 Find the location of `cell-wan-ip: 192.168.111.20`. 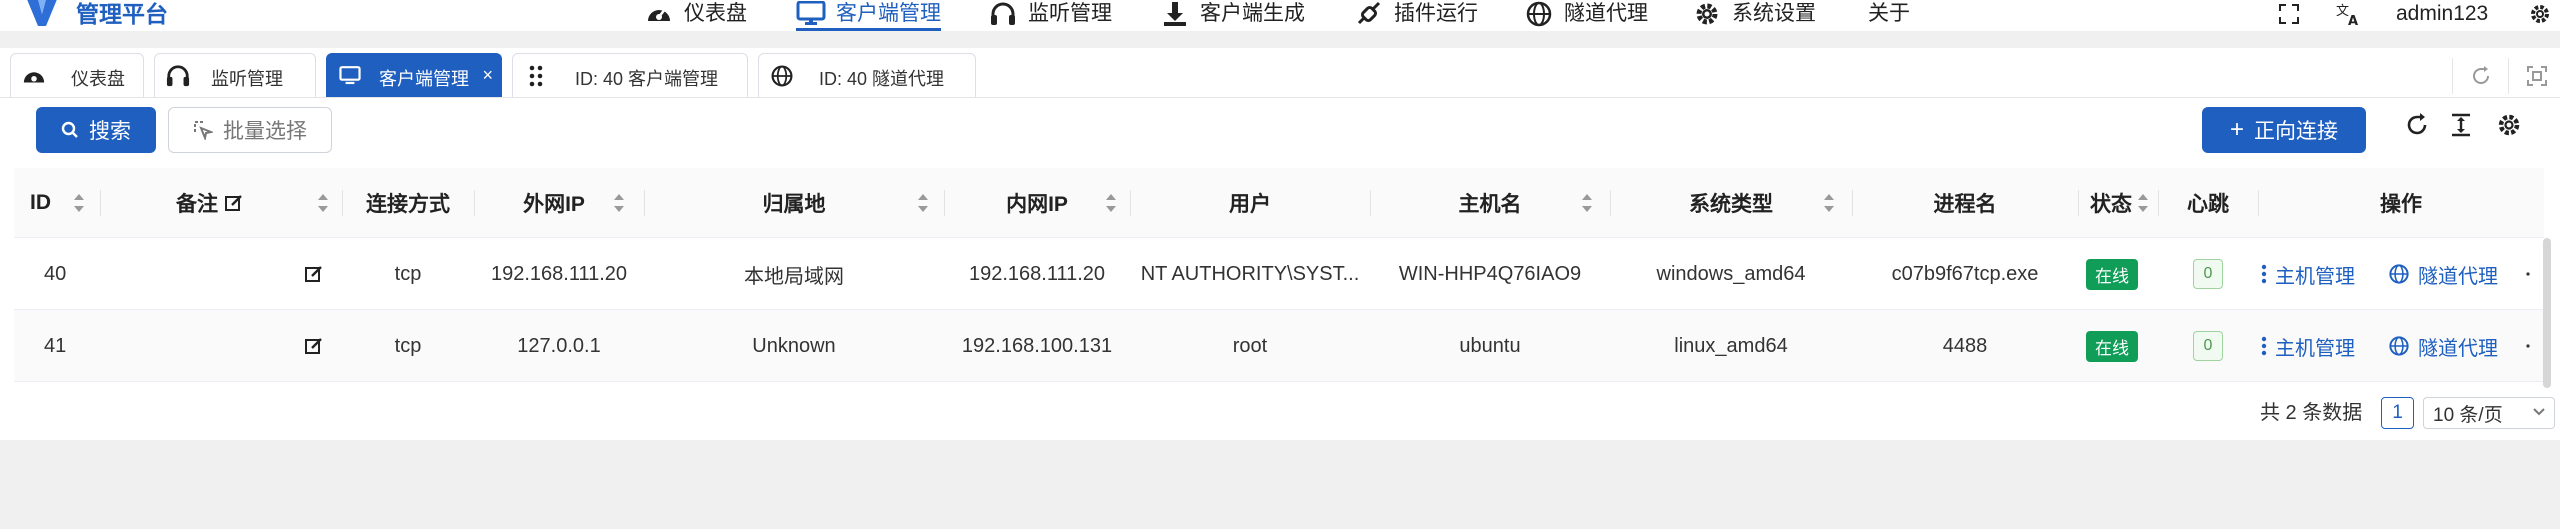

cell-wan-ip: 192.168.111.20 is located at coordinates (559, 273).